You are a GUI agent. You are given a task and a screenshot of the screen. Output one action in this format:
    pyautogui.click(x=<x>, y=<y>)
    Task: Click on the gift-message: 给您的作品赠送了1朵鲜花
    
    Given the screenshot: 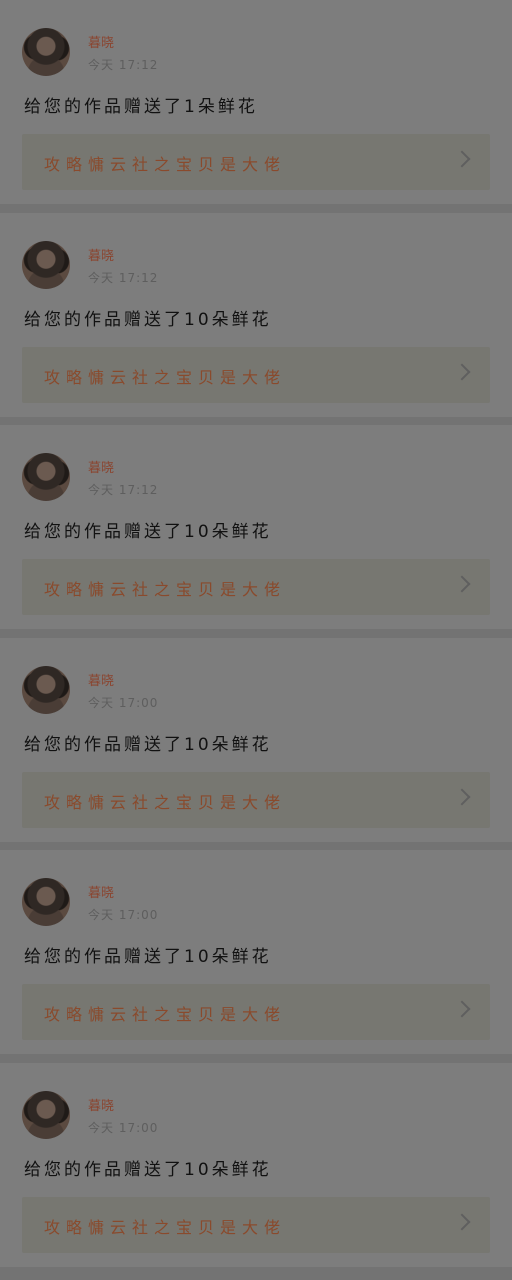 What is the action you would take?
    pyautogui.click(x=141, y=107)
    